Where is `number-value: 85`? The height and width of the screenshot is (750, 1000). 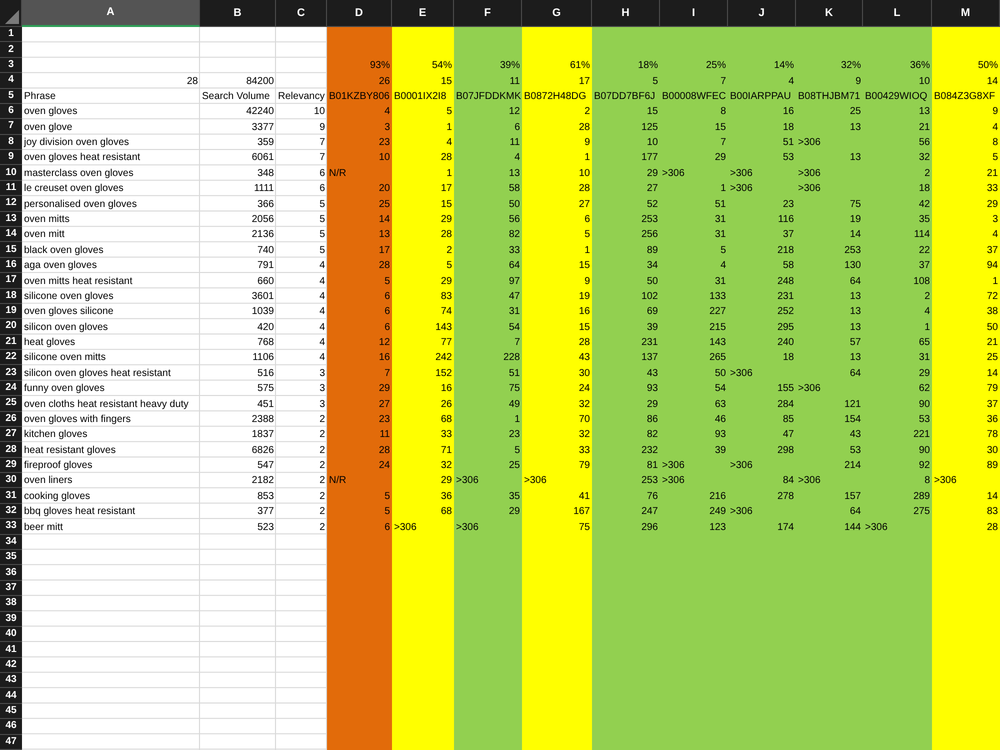
number-value: 85 is located at coordinates (788, 419).